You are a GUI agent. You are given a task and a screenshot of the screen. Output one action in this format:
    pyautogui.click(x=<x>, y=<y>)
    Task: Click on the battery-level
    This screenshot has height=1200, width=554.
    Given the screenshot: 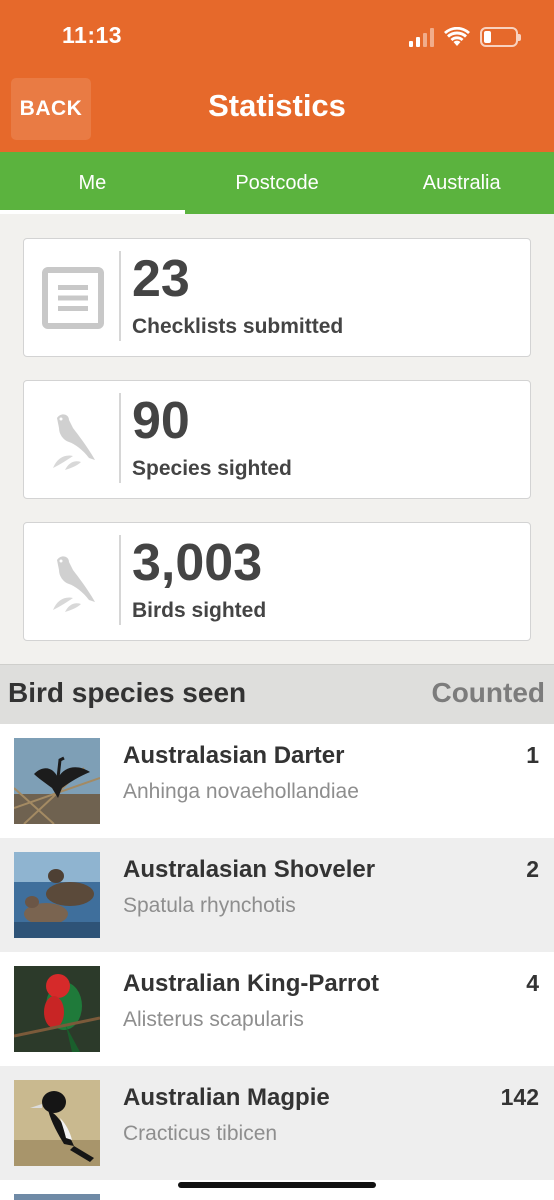 What is the action you would take?
    pyautogui.click(x=487, y=37)
    